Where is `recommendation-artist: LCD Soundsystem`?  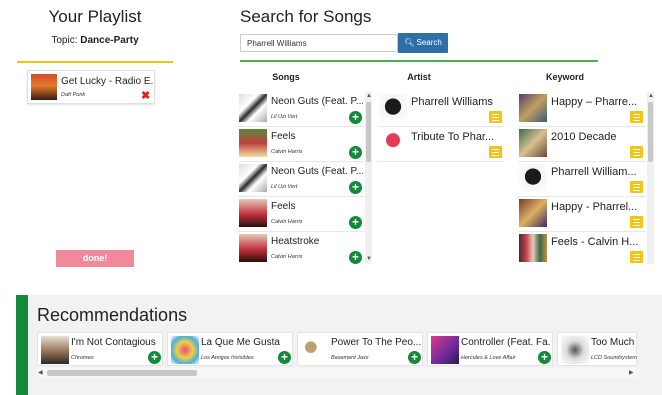 recommendation-artist: LCD Soundsystem is located at coordinates (614, 358).